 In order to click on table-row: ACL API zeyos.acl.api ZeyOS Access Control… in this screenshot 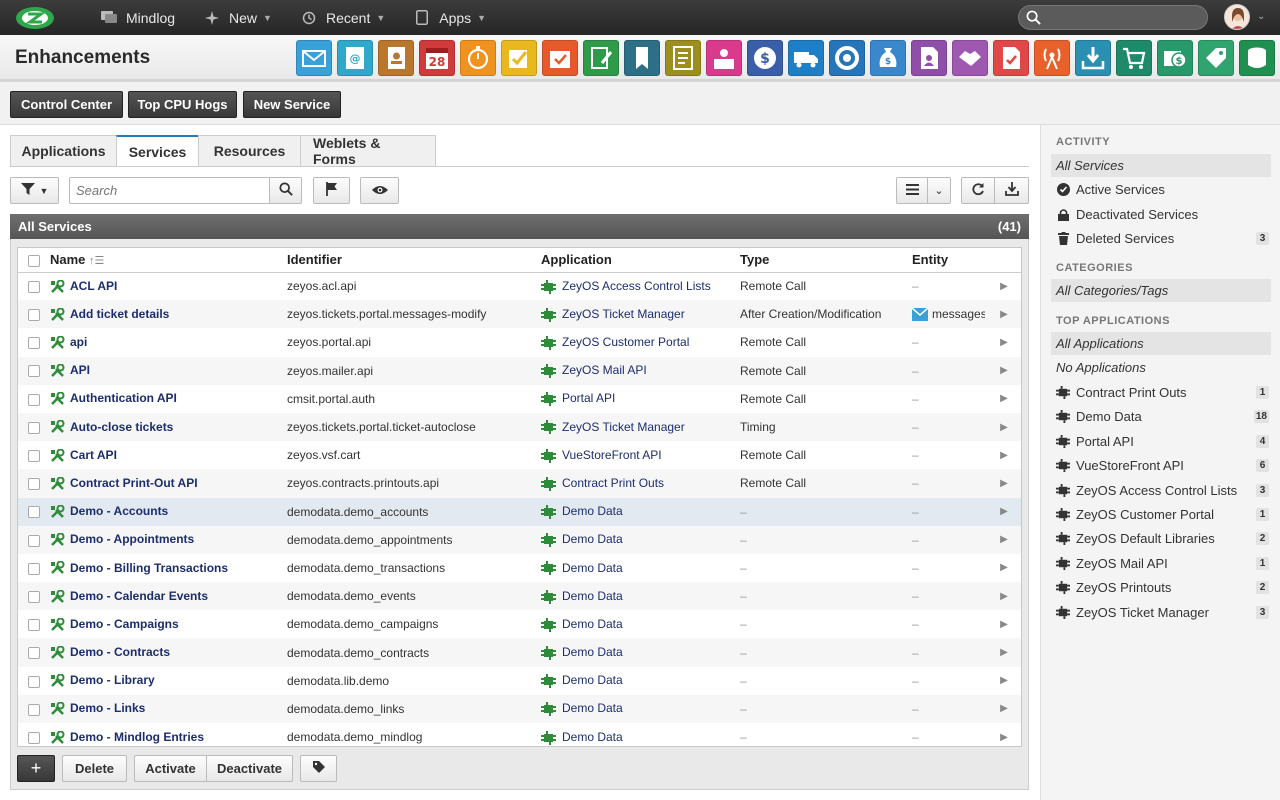, I will do `click(519, 286)`.